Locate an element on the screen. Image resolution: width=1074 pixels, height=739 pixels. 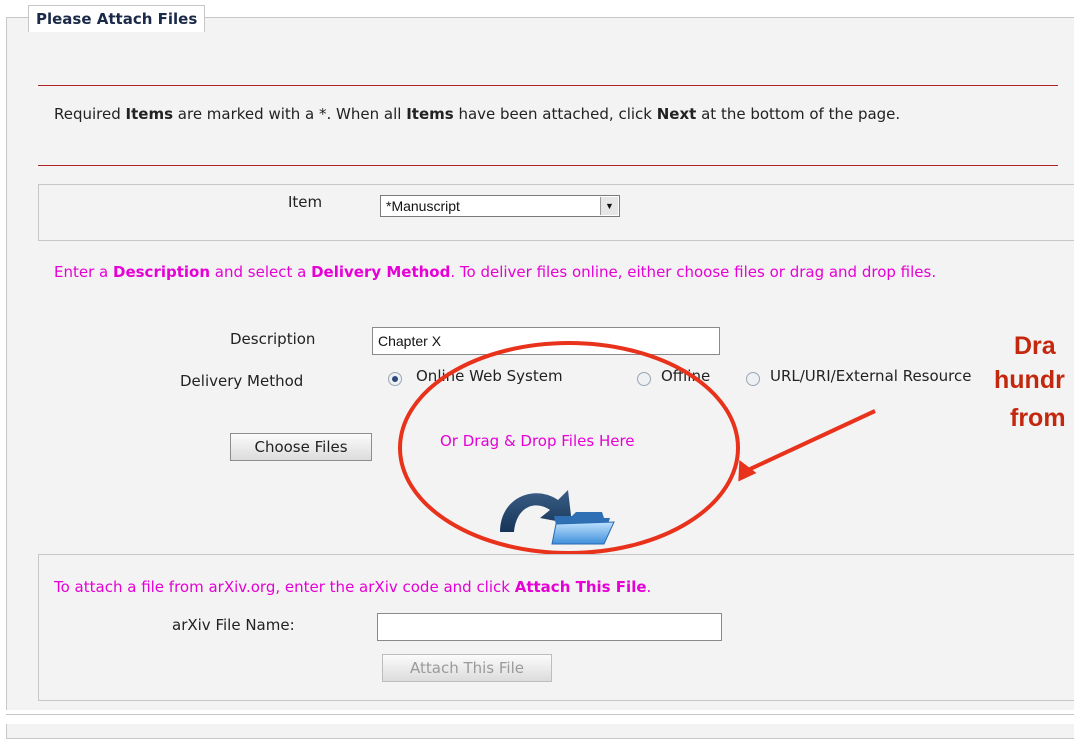
callout-text-line2: hundr is located at coordinates (1029, 380).